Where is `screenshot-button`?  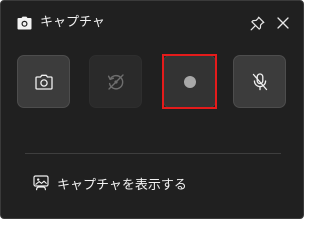
screenshot-button is located at coordinates (43, 81).